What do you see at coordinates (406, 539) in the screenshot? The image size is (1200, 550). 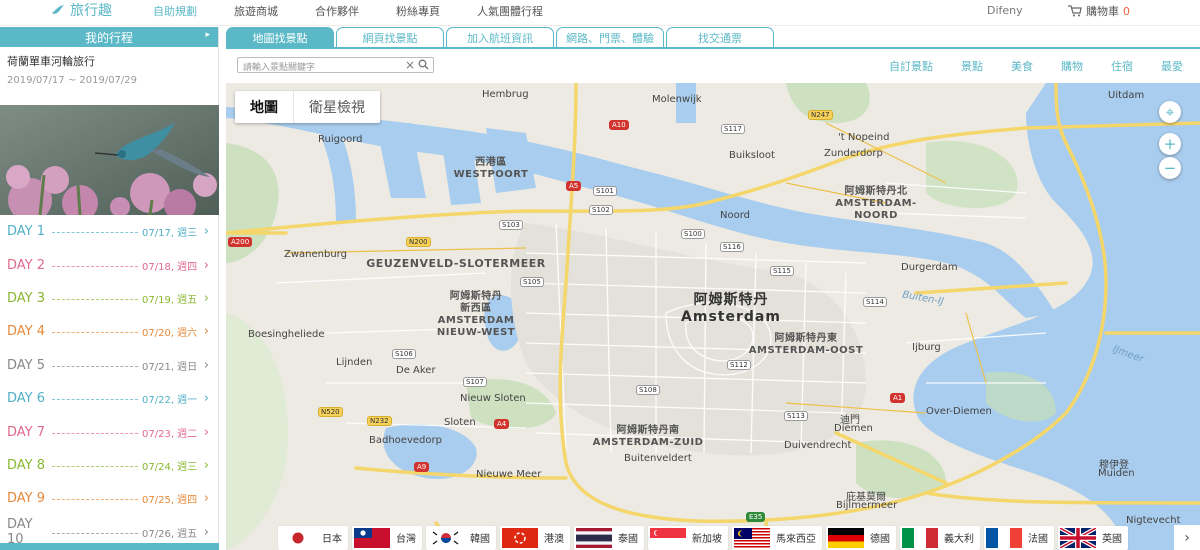 I see `country-name: 台灣` at bounding box center [406, 539].